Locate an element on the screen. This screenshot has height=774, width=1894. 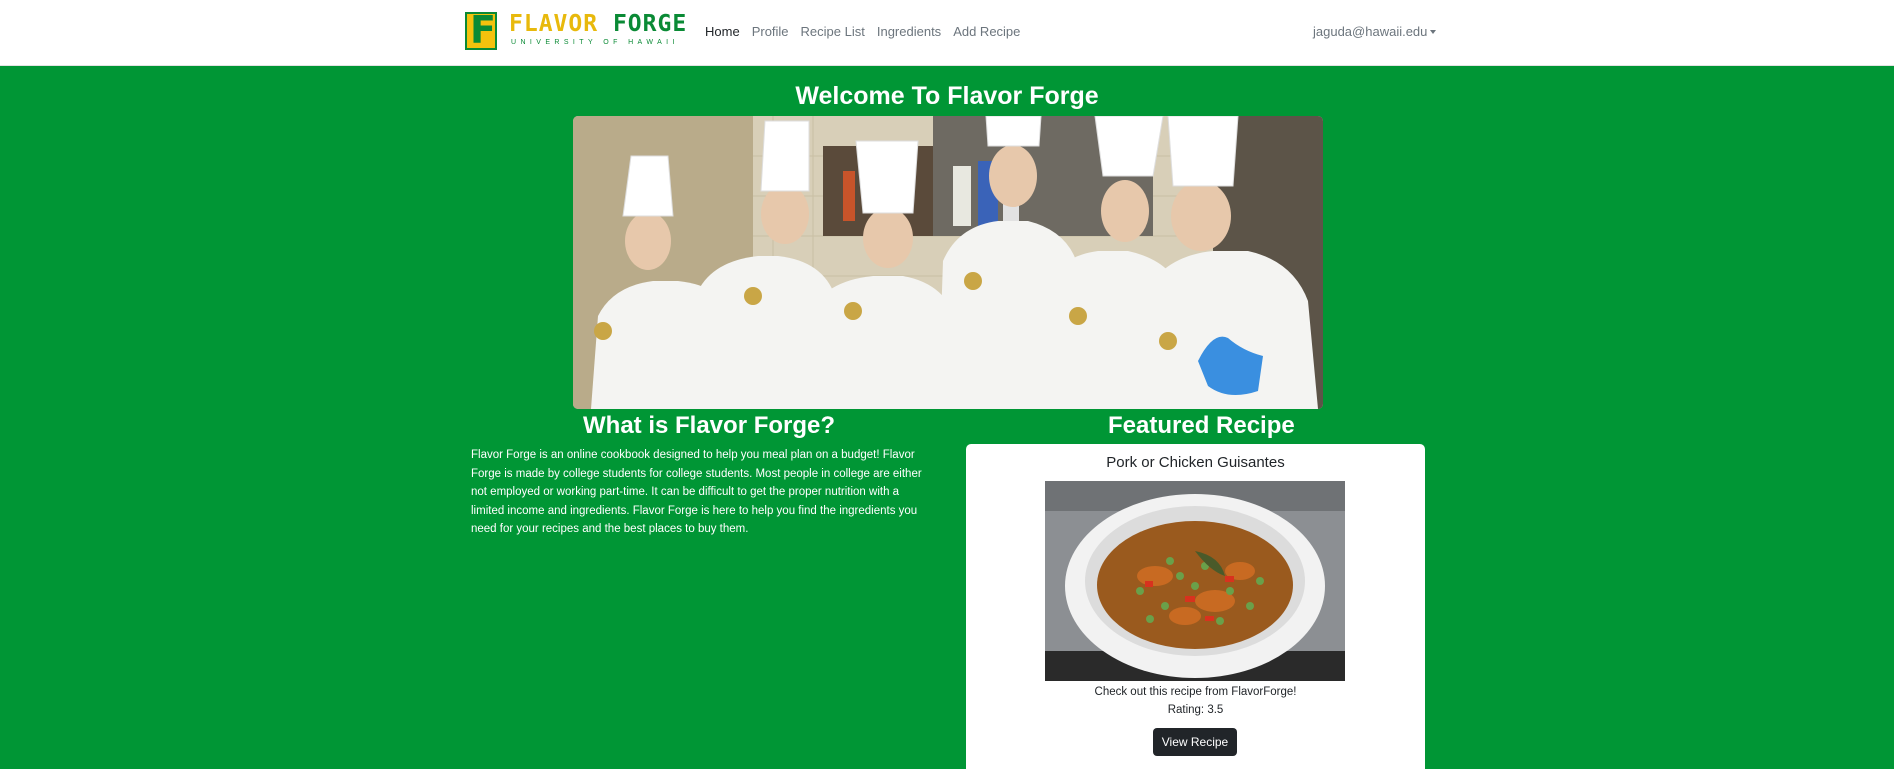
f-letter-logo-icon: F is located at coordinates (481, 30).